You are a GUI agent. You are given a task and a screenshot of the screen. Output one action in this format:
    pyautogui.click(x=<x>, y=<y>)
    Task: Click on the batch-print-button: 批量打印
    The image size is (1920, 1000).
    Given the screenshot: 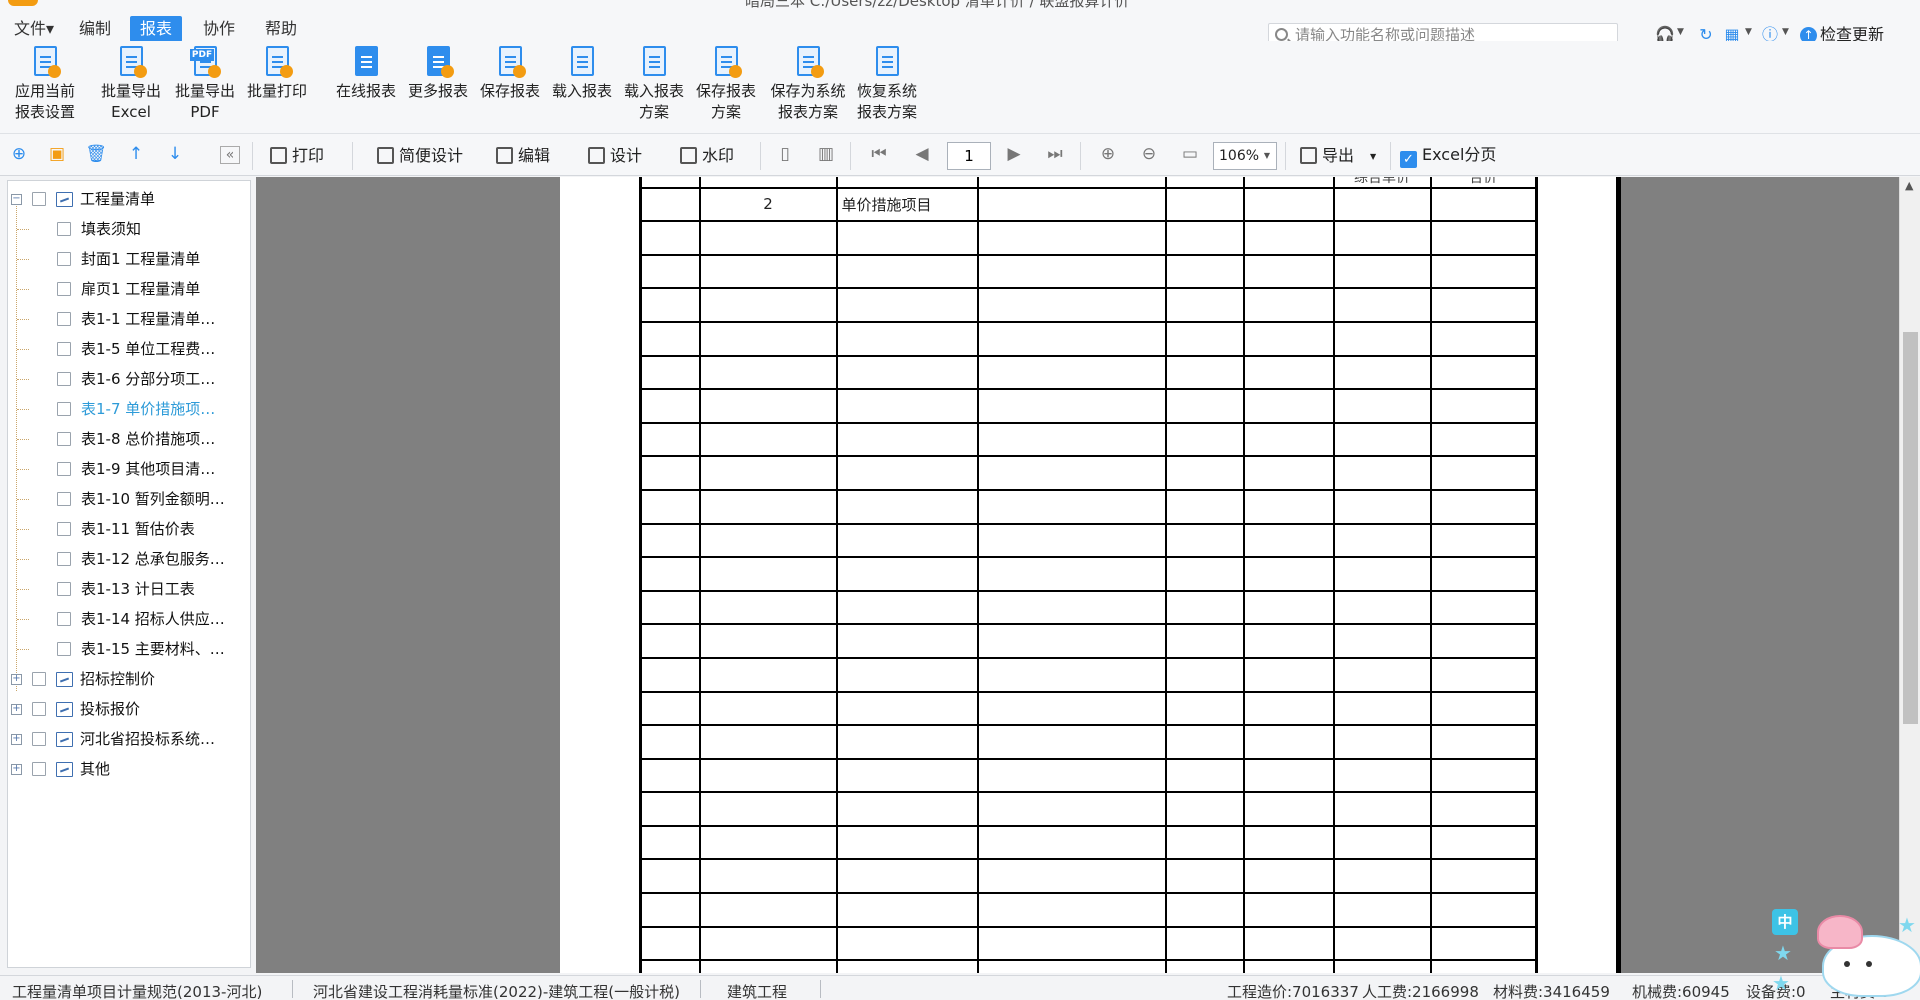 What is the action you would take?
    pyautogui.click(x=277, y=74)
    